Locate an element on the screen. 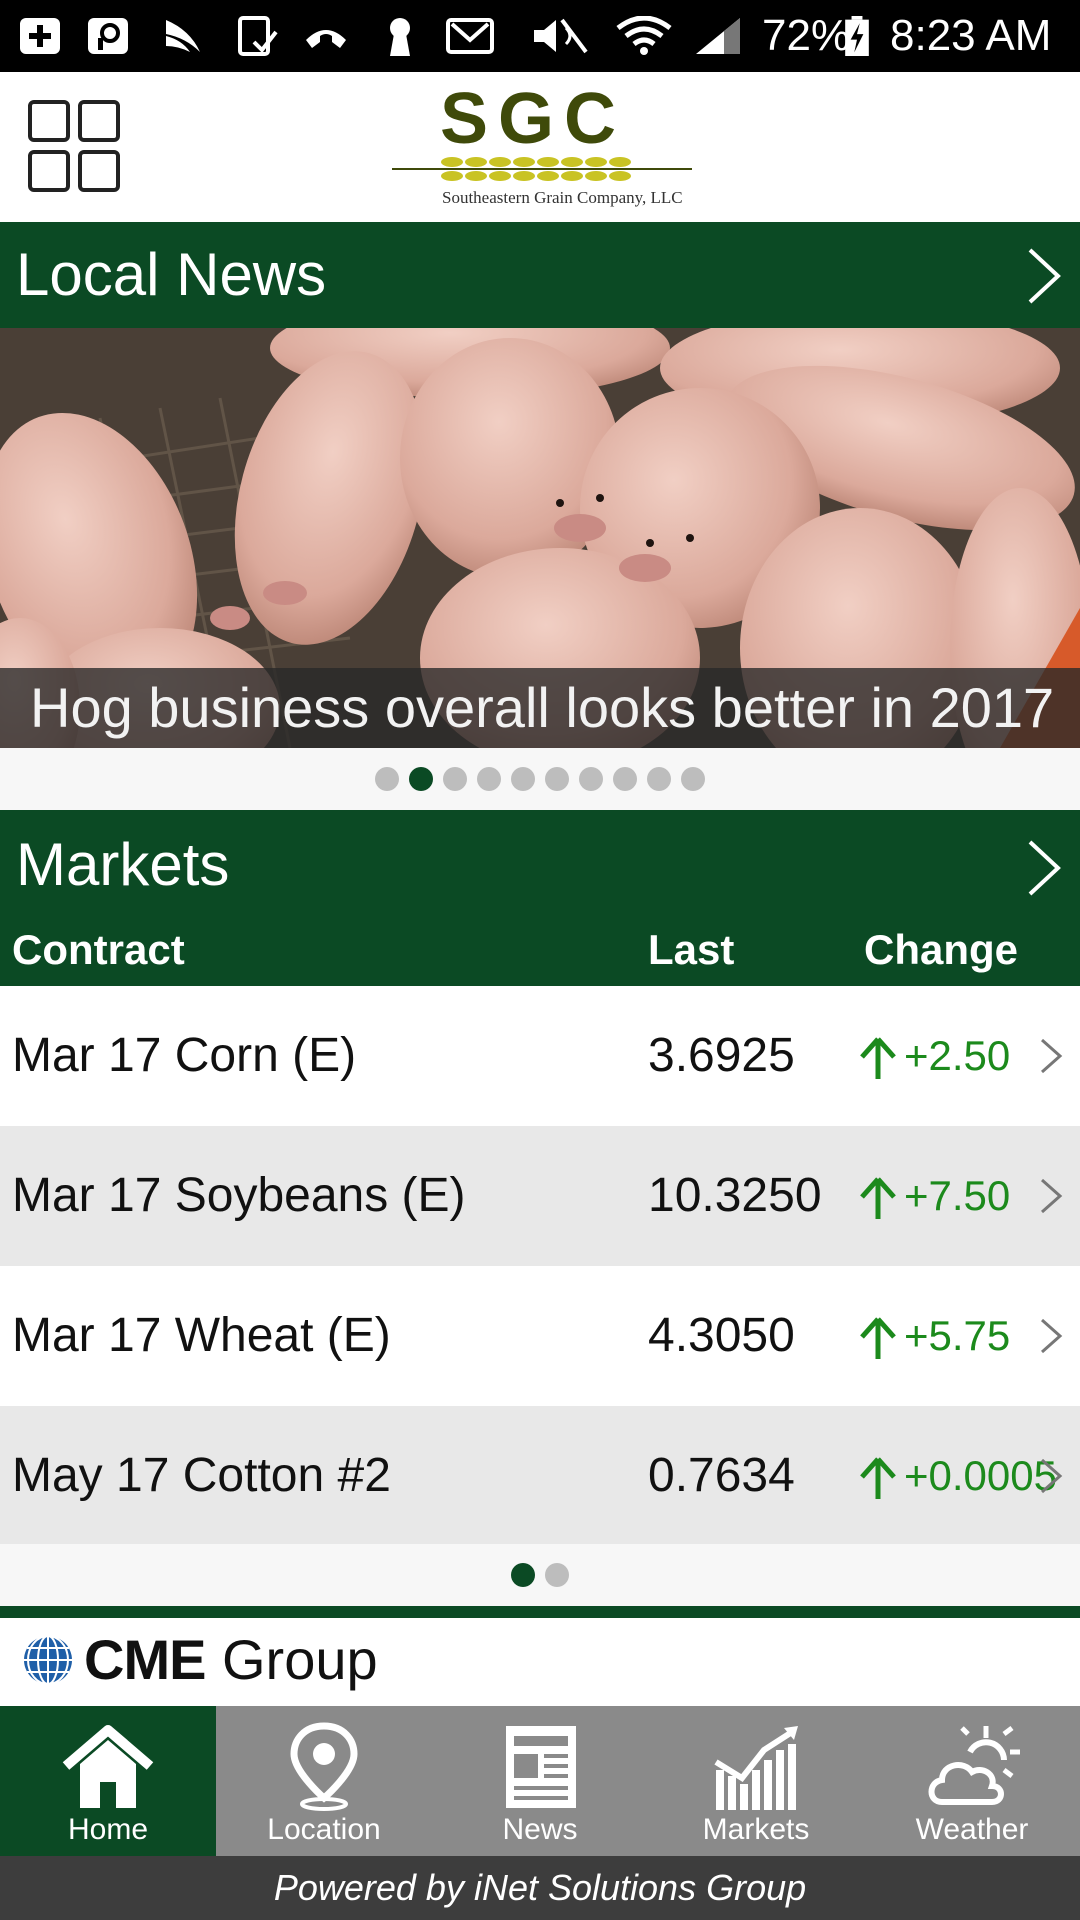 This screenshot has height=1920, width=1080. contract-name: Mar 17 Wheat (E) is located at coordinates (201, 1335).